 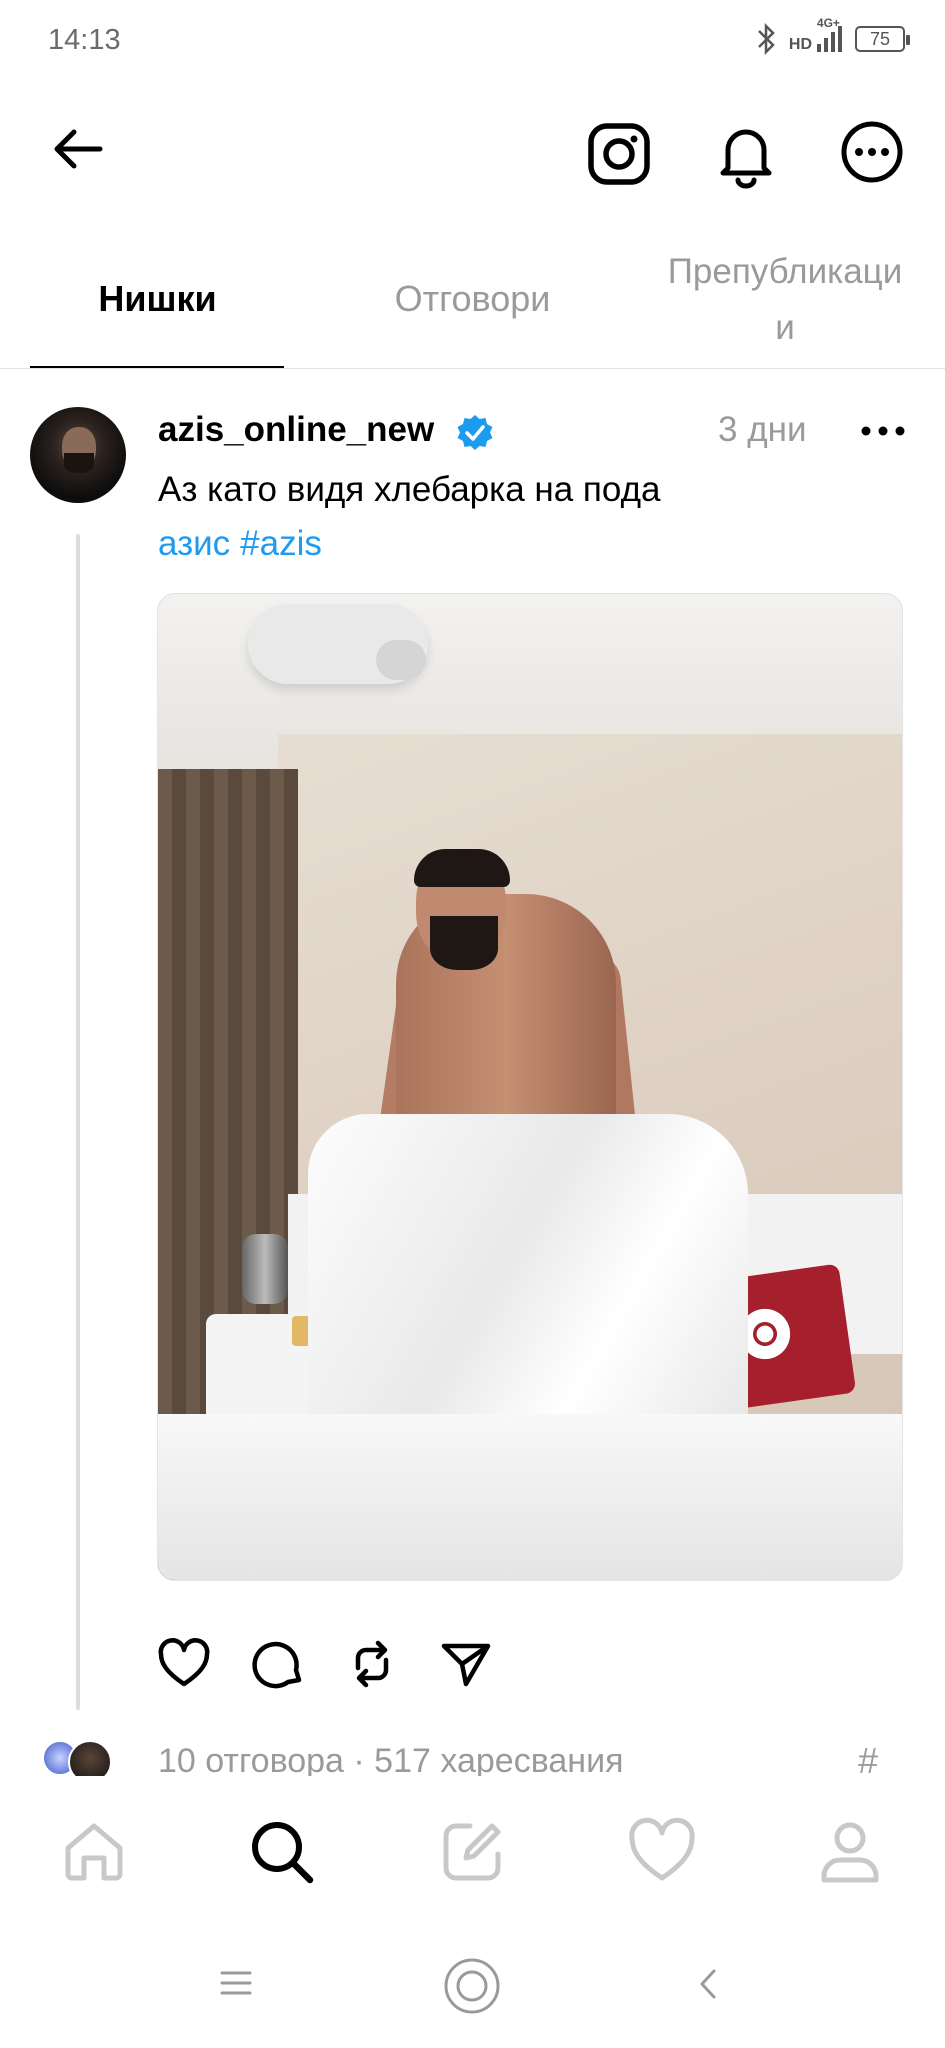 What do you see at coordinates (472, 368) in the screenshot?
I see `tabs-divider` at bounding box center [472, 368].